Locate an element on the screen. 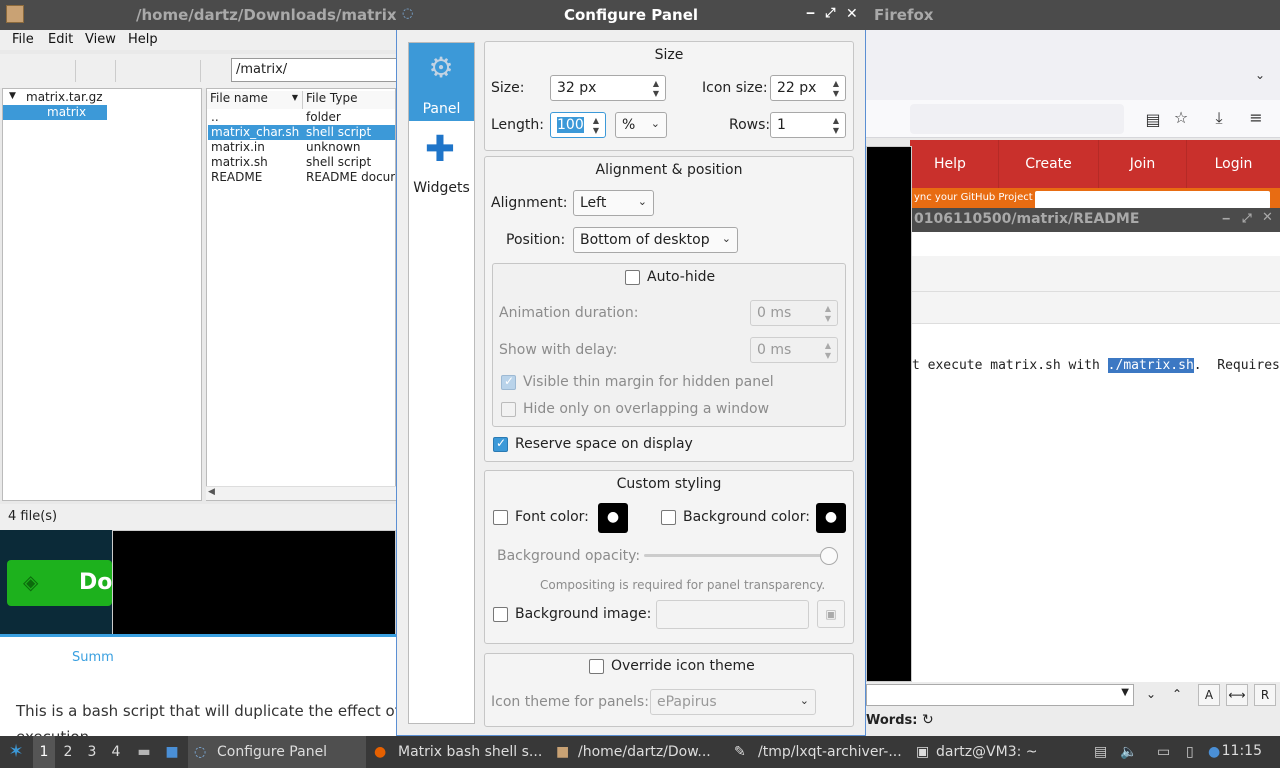 The image size is (1280, 768). font-color-button: ● is located at coordinates (613, 518).